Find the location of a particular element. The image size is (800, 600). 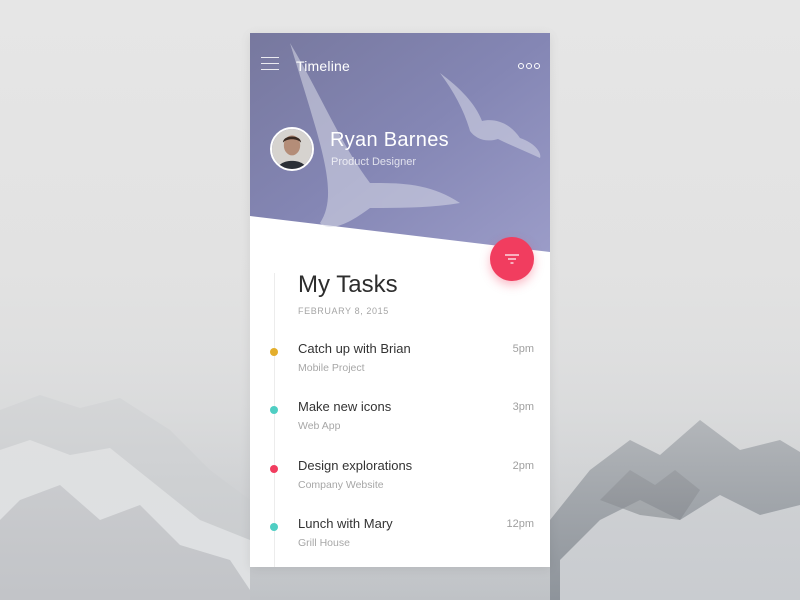

task-time: 2pm is located at coordinates (523, 466).